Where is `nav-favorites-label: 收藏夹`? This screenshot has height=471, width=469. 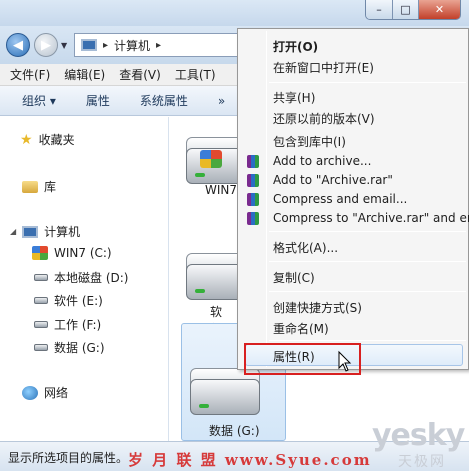
nav-favorites-label: 收藏夹 is located at coordinates (56, 140).